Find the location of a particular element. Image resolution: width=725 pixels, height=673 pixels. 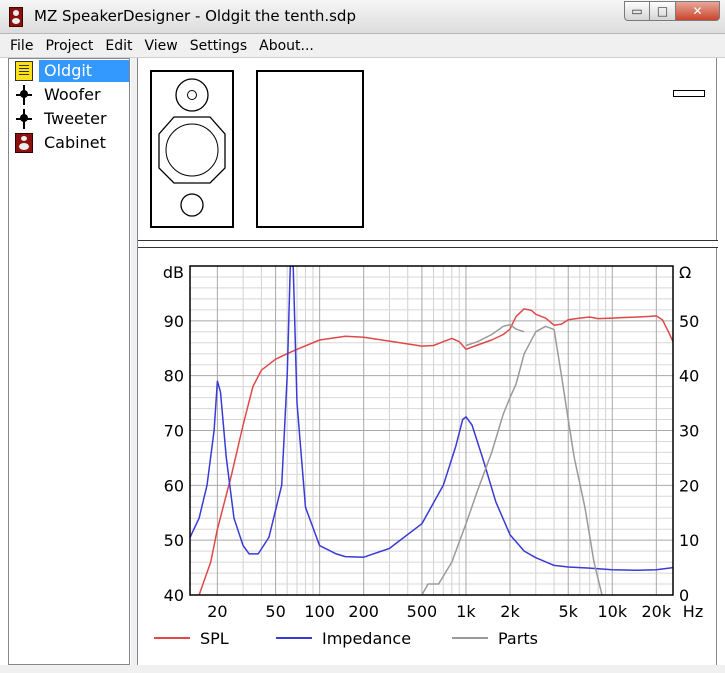

tree-item-woofer: Woofer is located at coordinates (69, 95).